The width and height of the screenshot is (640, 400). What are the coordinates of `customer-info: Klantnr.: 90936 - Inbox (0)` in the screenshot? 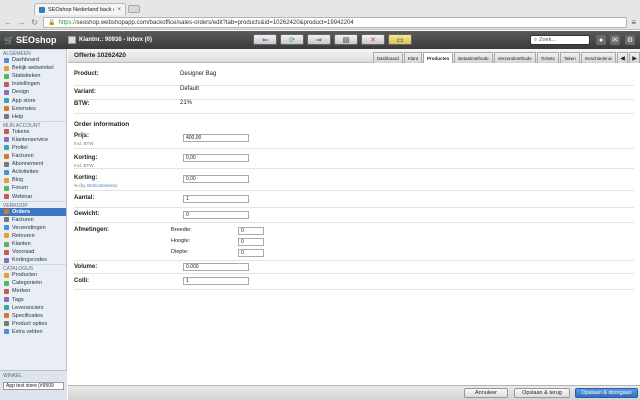 It's located at (110, 40).